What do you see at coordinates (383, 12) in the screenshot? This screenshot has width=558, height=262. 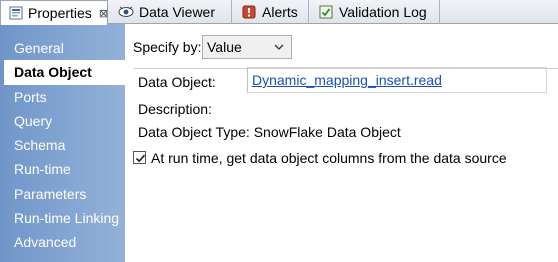 I see `tab-label: Validation Log` at bounding box center [383, 12].